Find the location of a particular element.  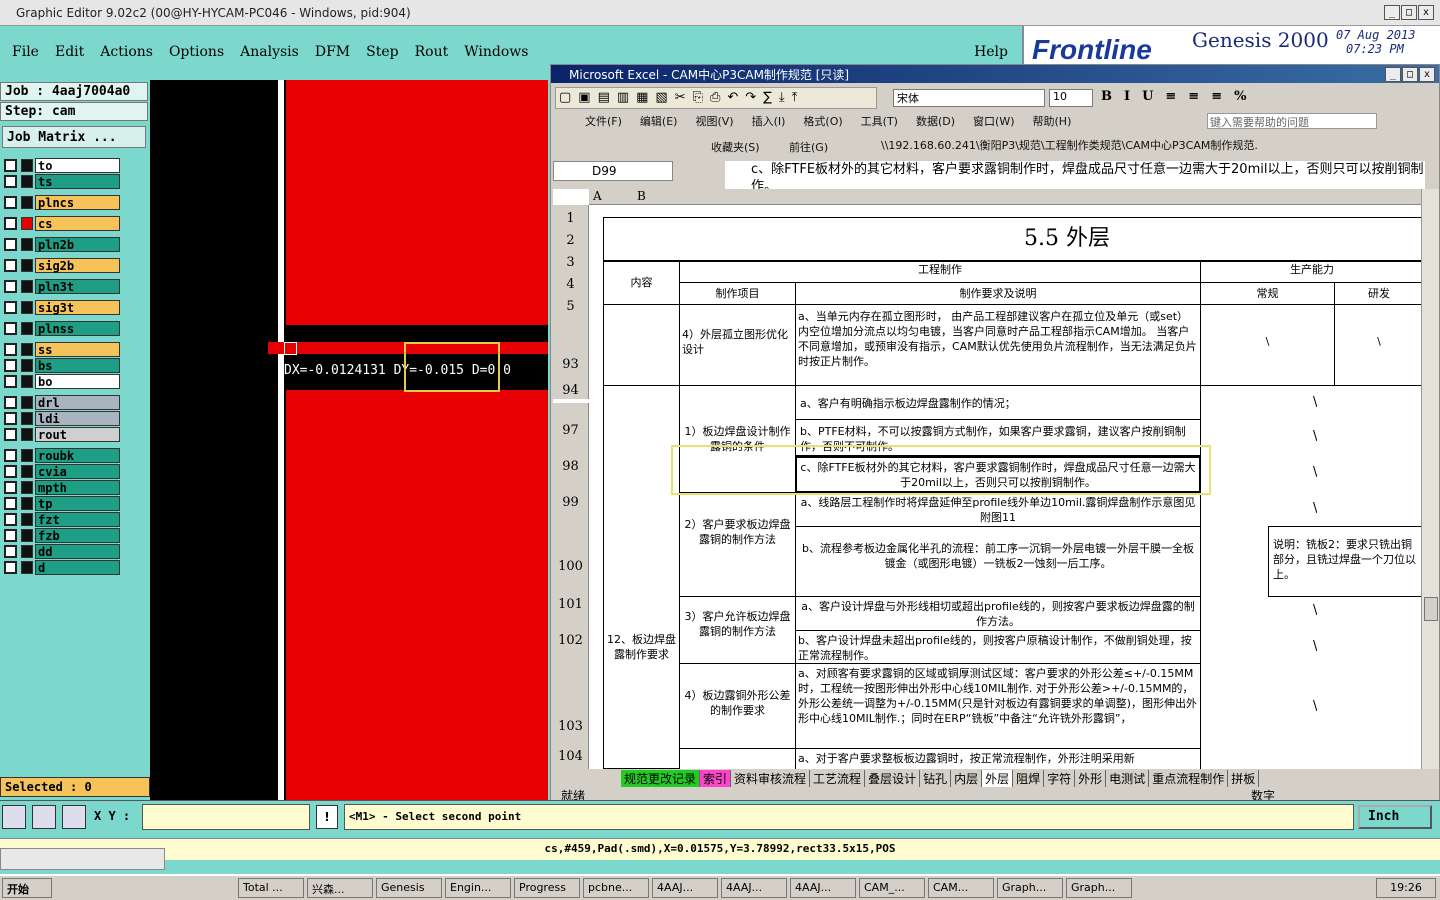

menu-analysis: Analysis is located at coordinates (269, 52).